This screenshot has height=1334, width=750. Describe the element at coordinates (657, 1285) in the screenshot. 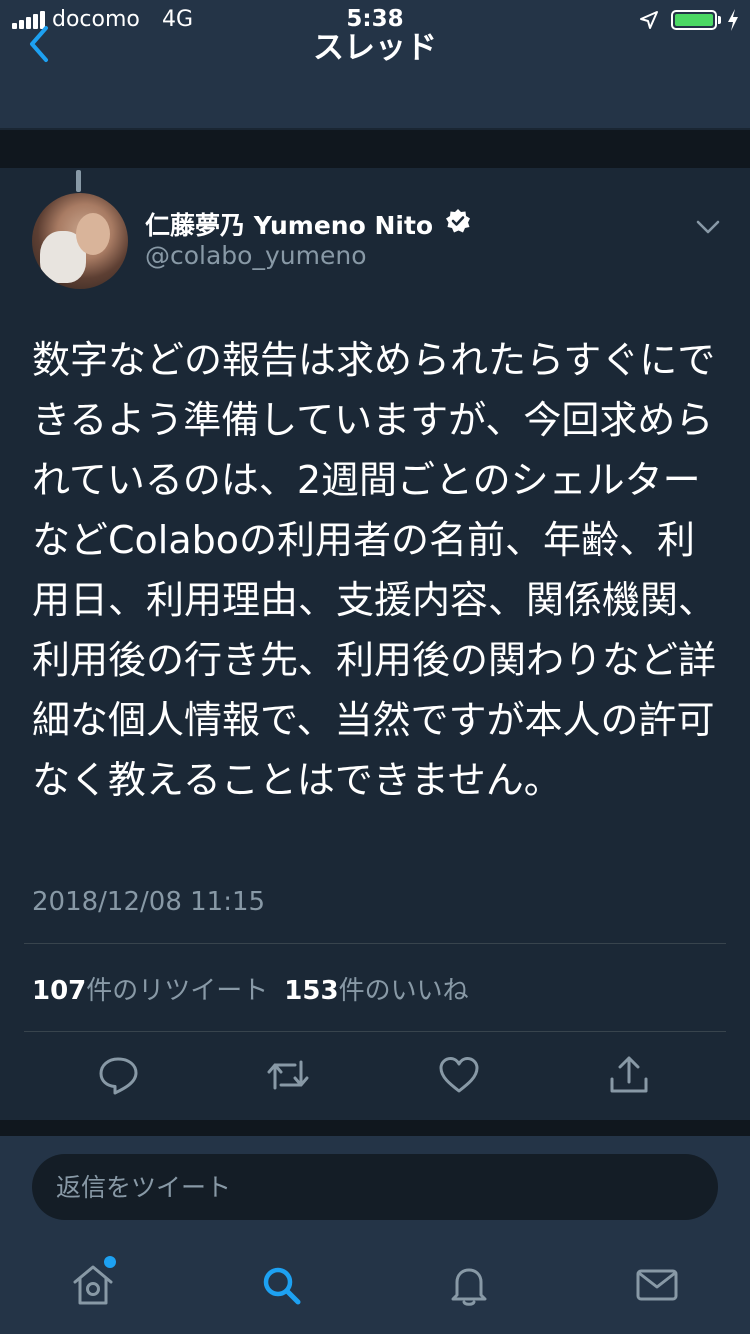

I see `tab-messages` at that location.